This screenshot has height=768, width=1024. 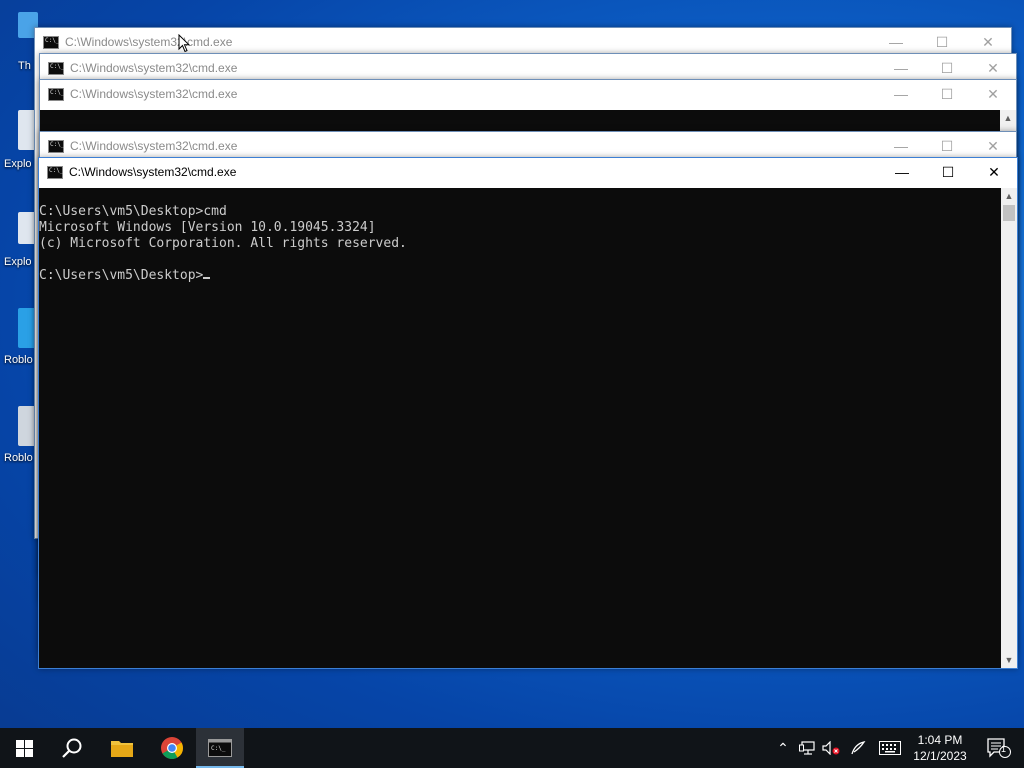 I want to click on pen-workspace-icon, so click(x=858, y=748).